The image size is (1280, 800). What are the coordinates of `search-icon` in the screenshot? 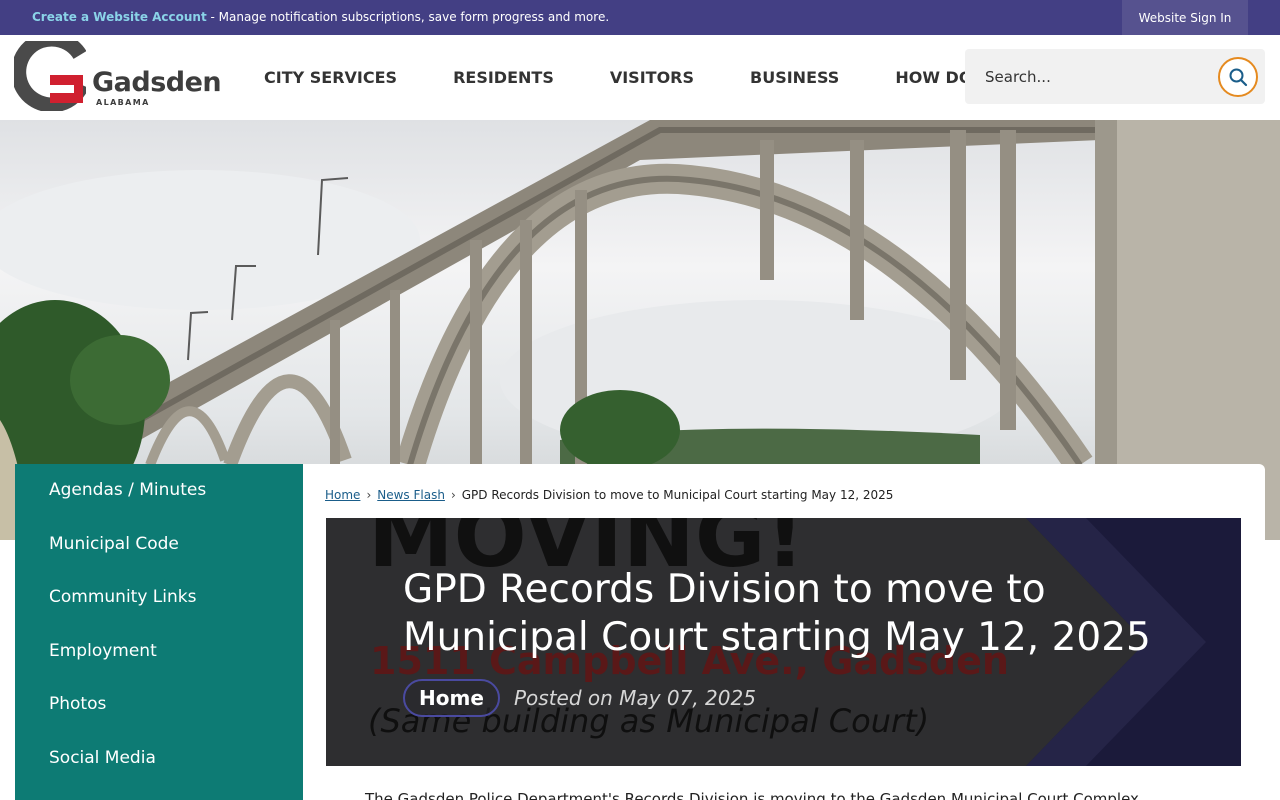 It's located at (1238, 77).